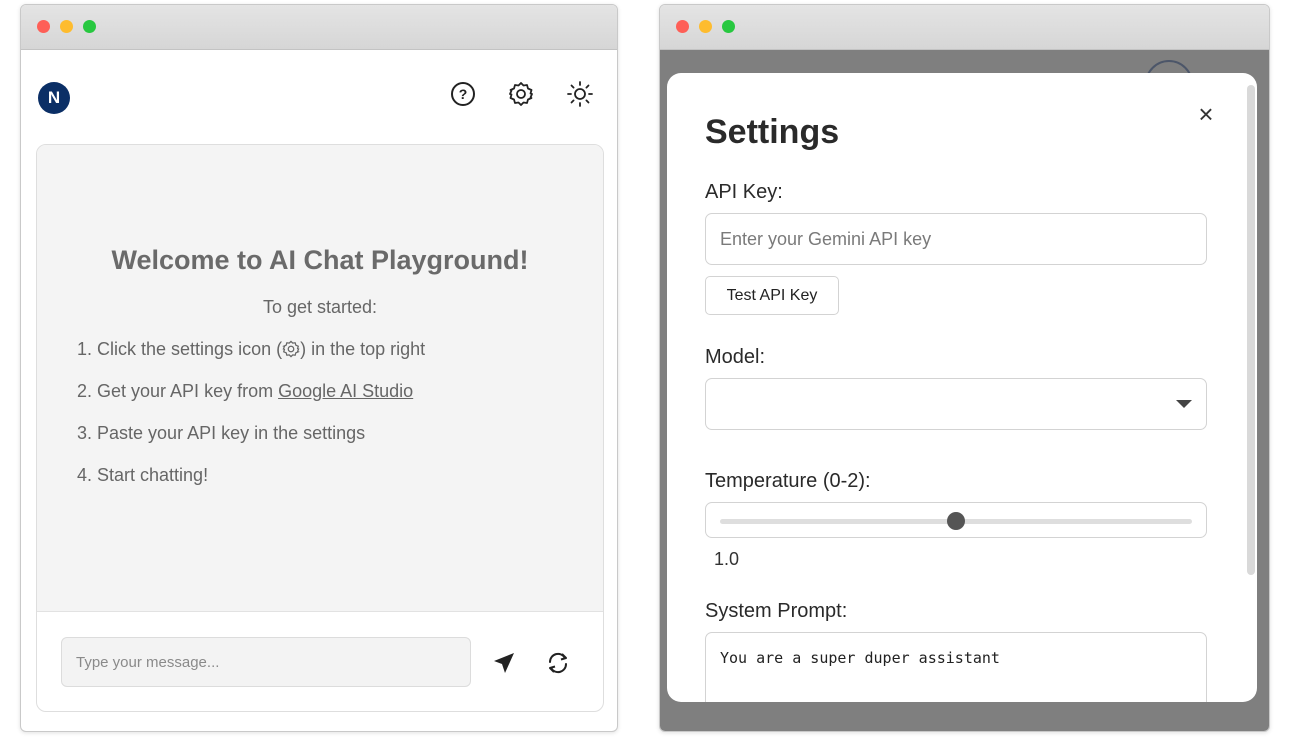  Describe the element at coordinates (1251, 330) in the screenshot. I see `modal-scrollbar` at that location.